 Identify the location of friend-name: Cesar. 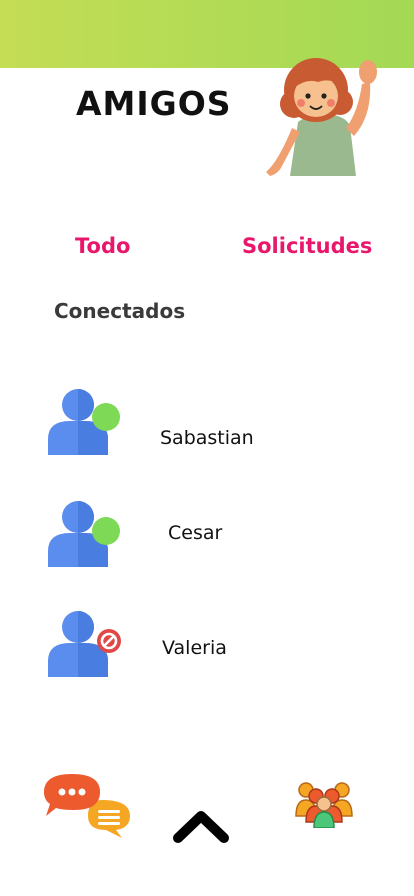
(195, 533).